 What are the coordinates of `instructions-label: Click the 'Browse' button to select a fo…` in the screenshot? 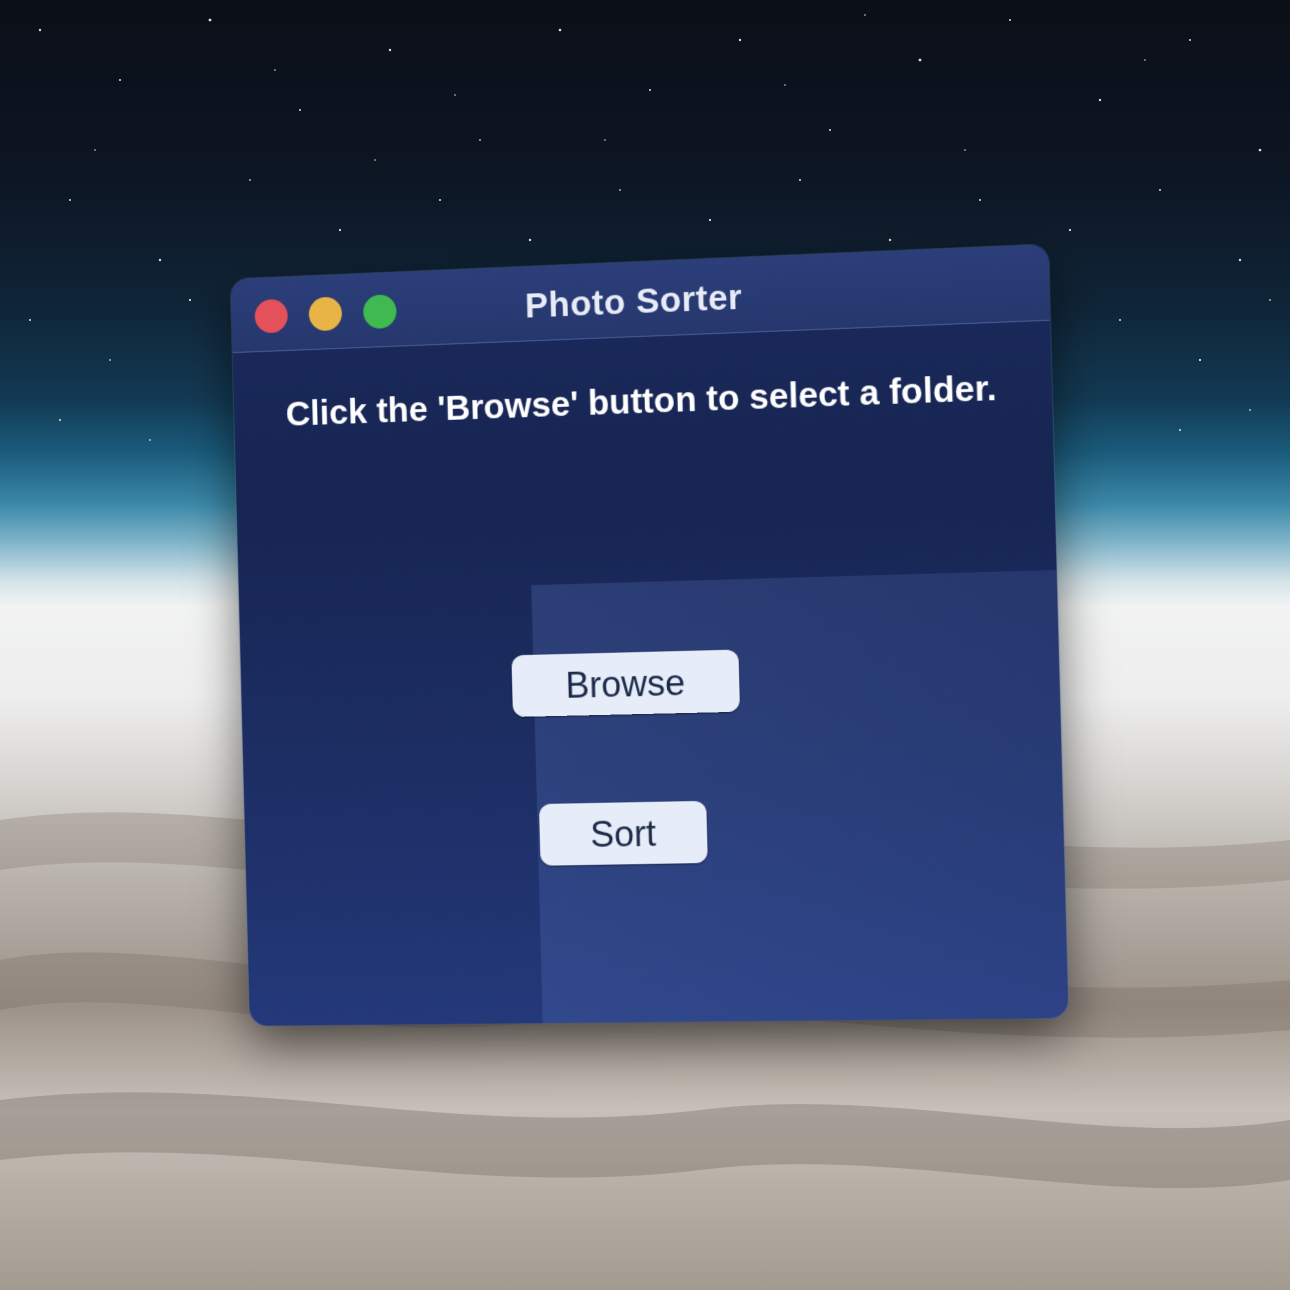 It's located at (641, 401).